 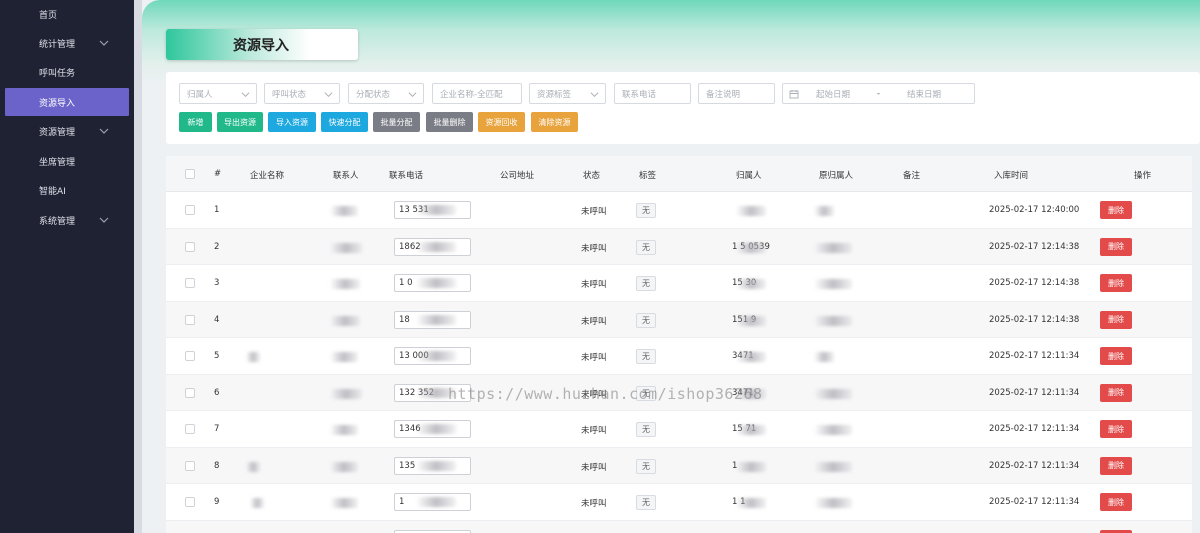 What do you see at coordinates (723, 94) in the screenshot?
I see `remark-input-placeholder: 备注说明` at bounding box center [723, 94].